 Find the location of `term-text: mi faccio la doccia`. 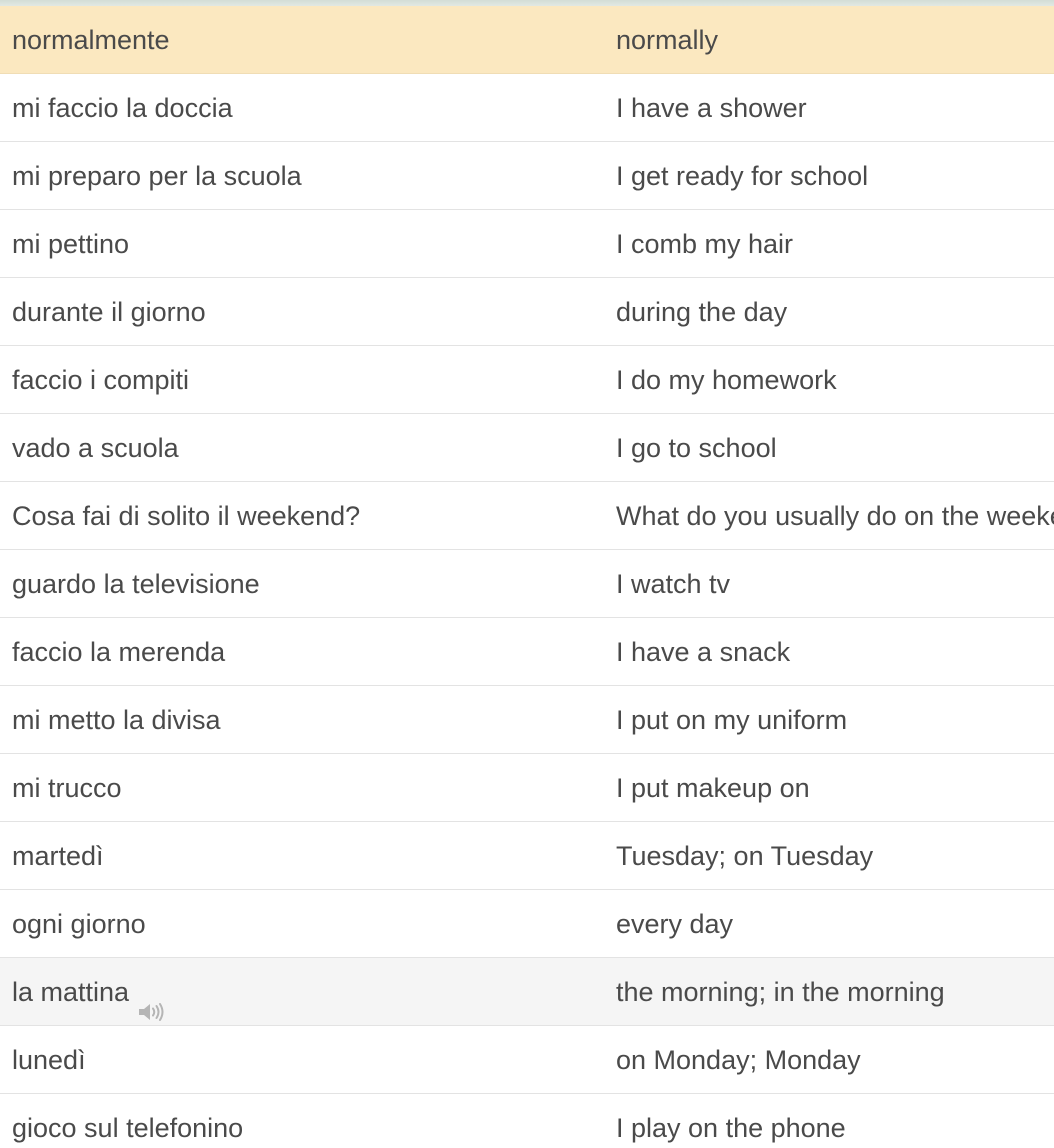

term-text: mi faccio la doccia is located at coordinates (122, 108).